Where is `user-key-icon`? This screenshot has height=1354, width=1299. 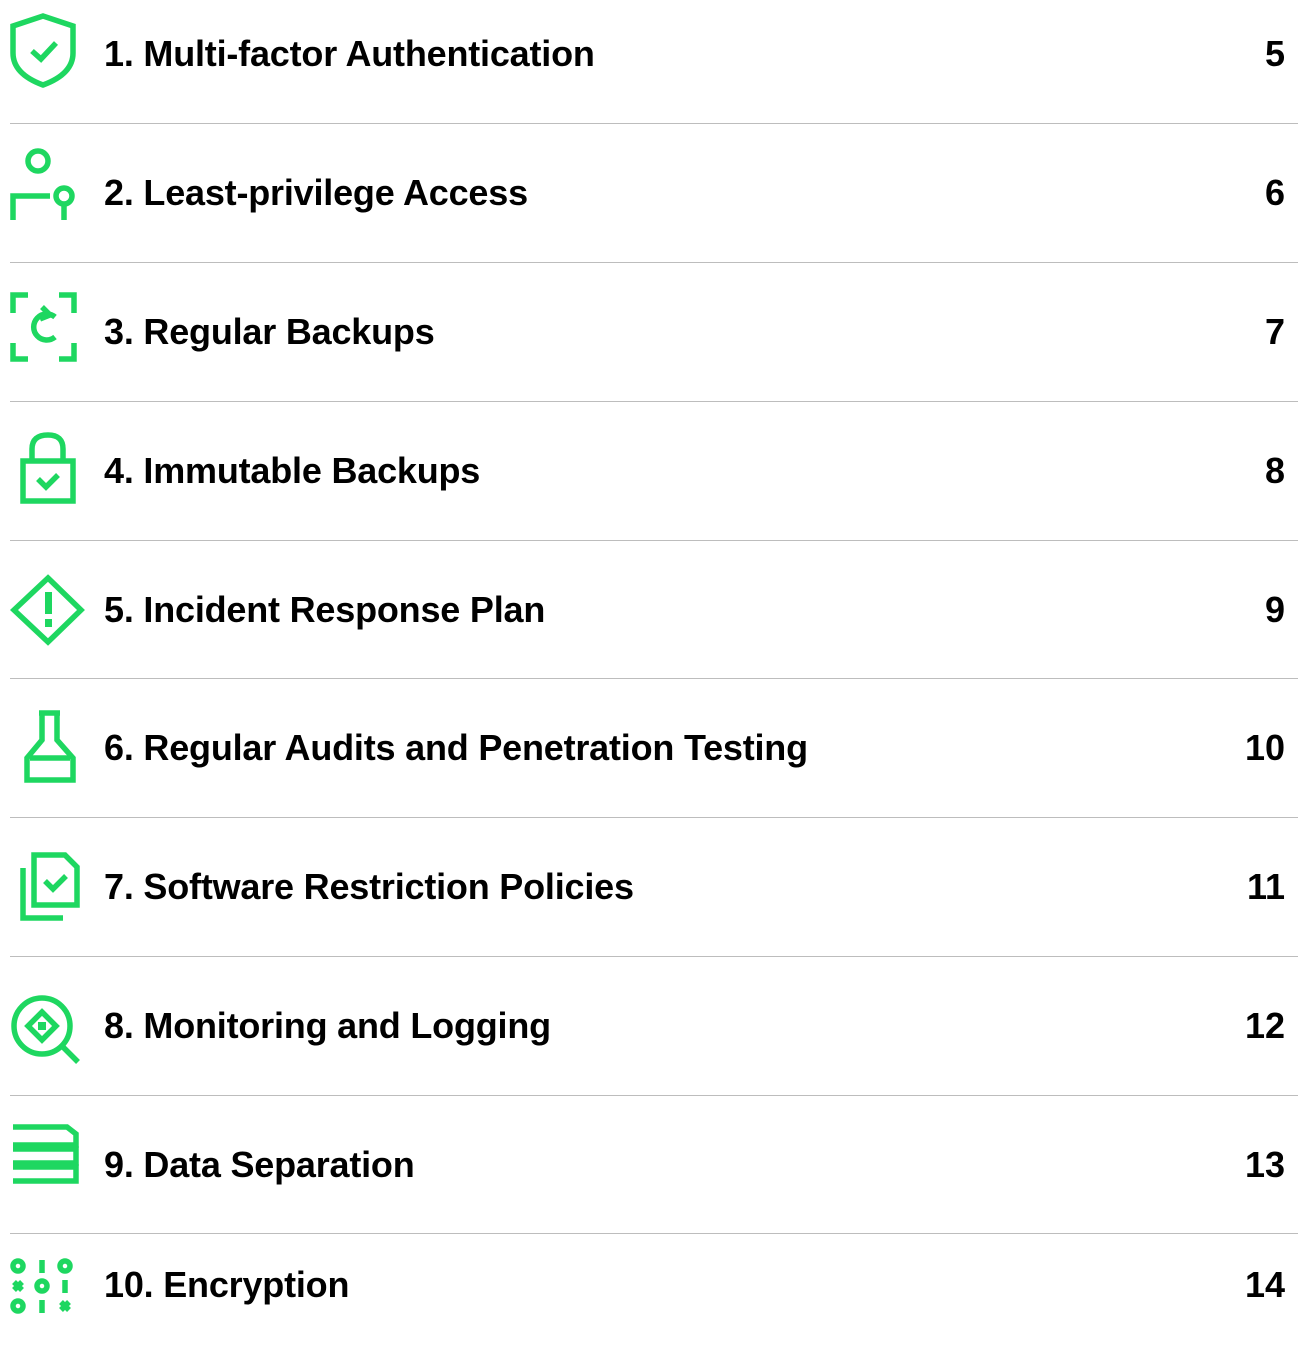
user-key-icon is located at coordinates (50, 193).